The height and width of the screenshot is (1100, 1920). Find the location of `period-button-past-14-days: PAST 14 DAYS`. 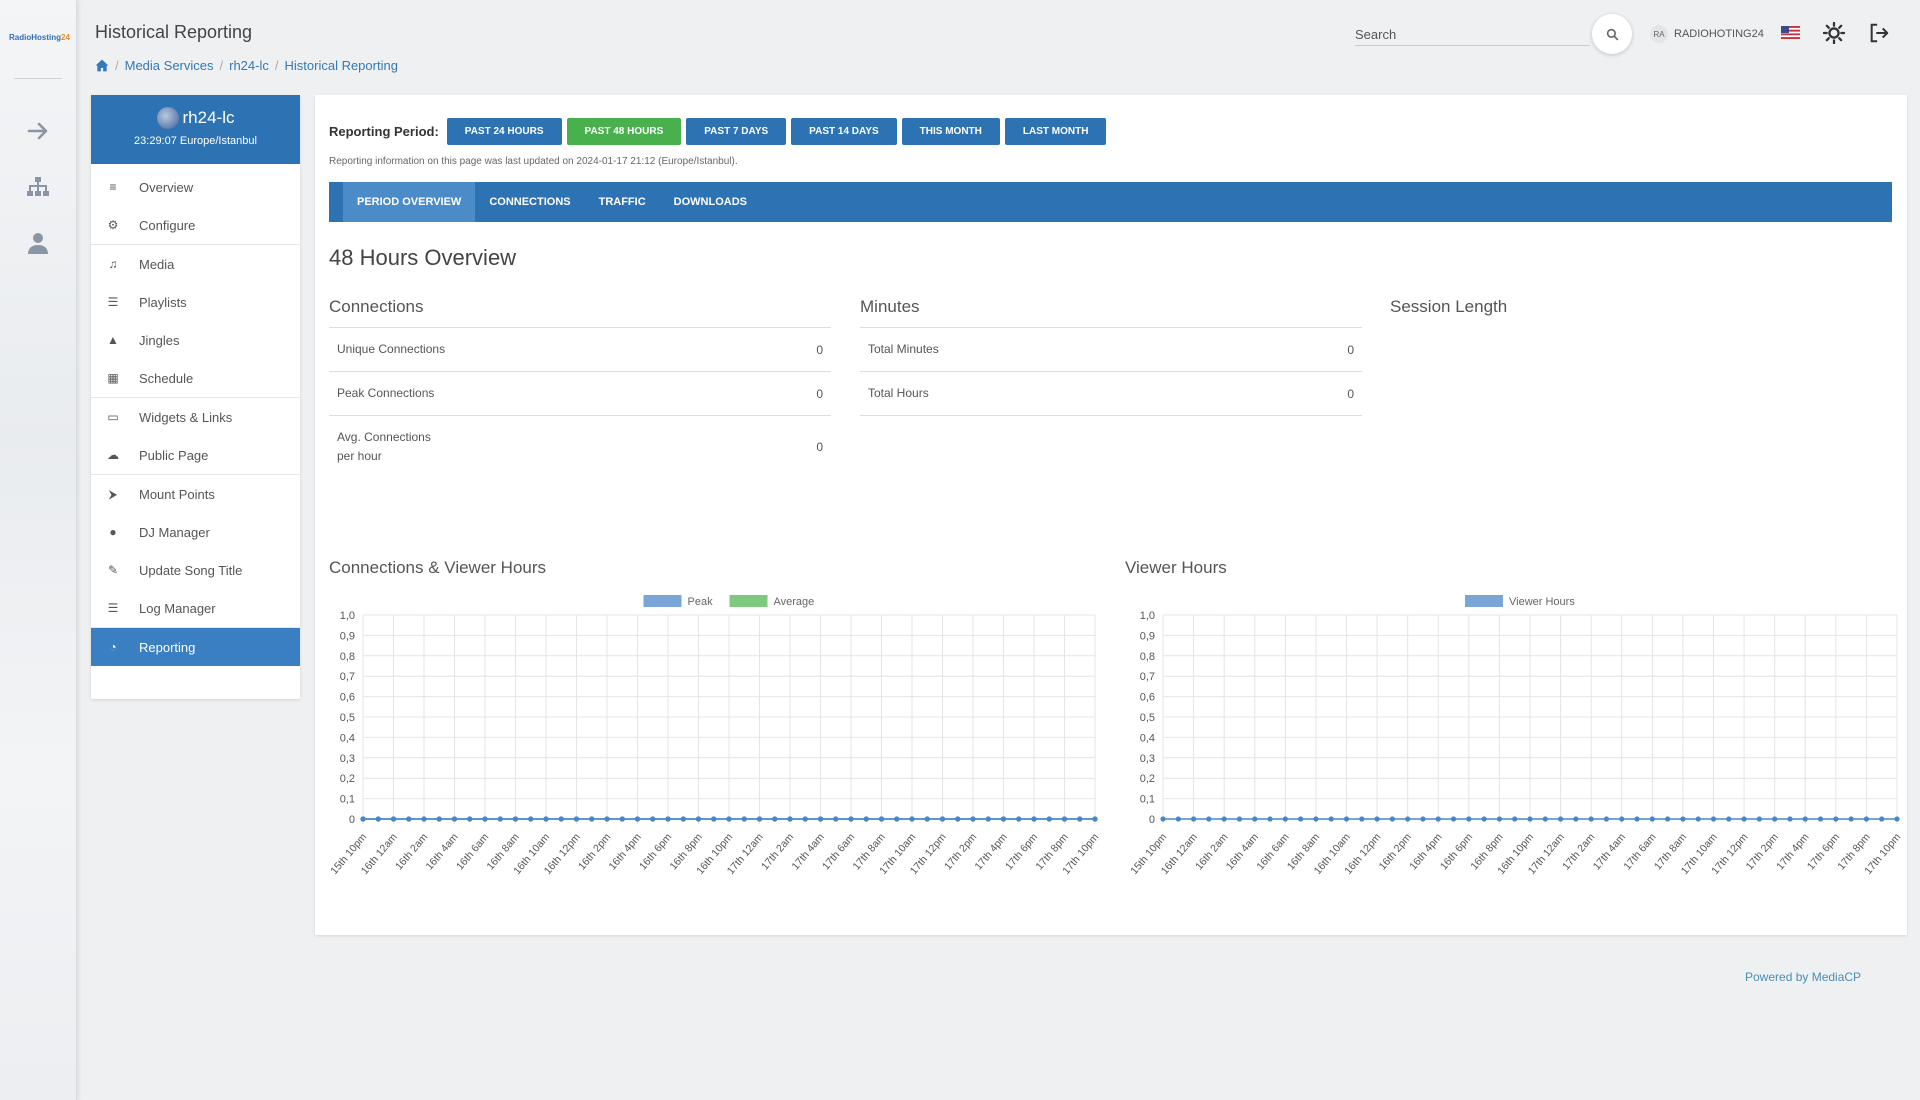

period-button-past-14-days: PAST 14 DAYS is located at coordinates (844, 131).